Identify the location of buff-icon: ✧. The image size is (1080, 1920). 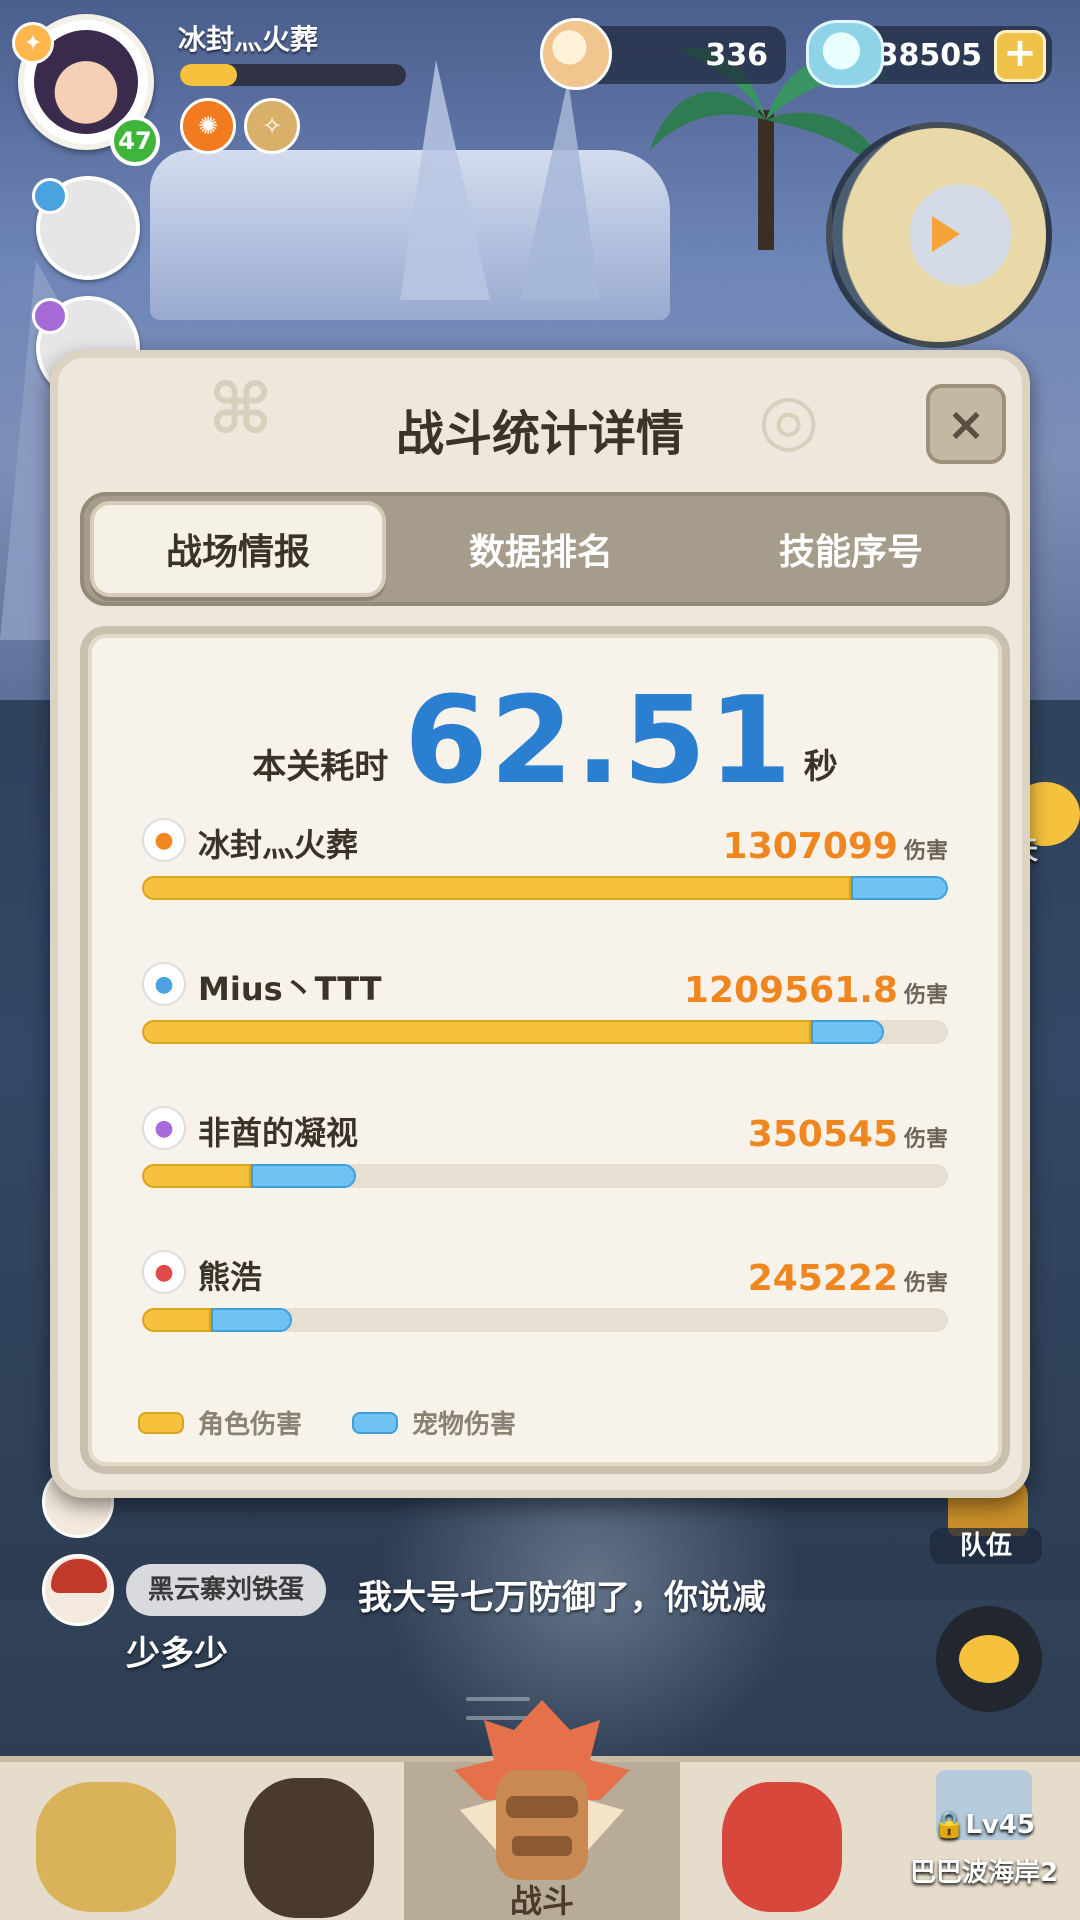
(272, 126).